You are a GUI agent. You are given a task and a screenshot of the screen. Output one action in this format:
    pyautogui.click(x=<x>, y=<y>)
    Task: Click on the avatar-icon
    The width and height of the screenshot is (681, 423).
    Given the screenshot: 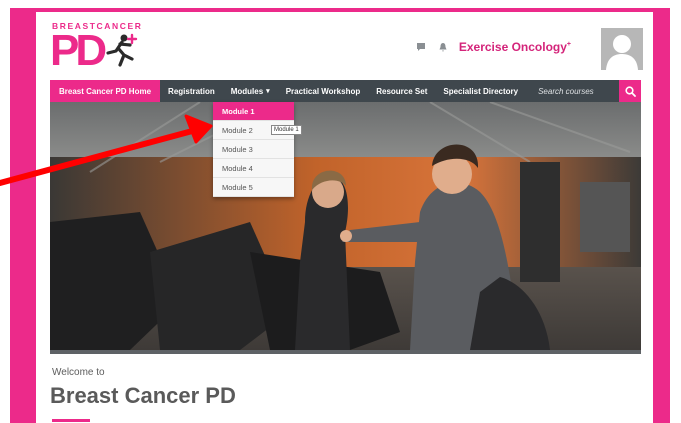 What is the action you would take?
    pyautogui.click(x=622, y=49)
    